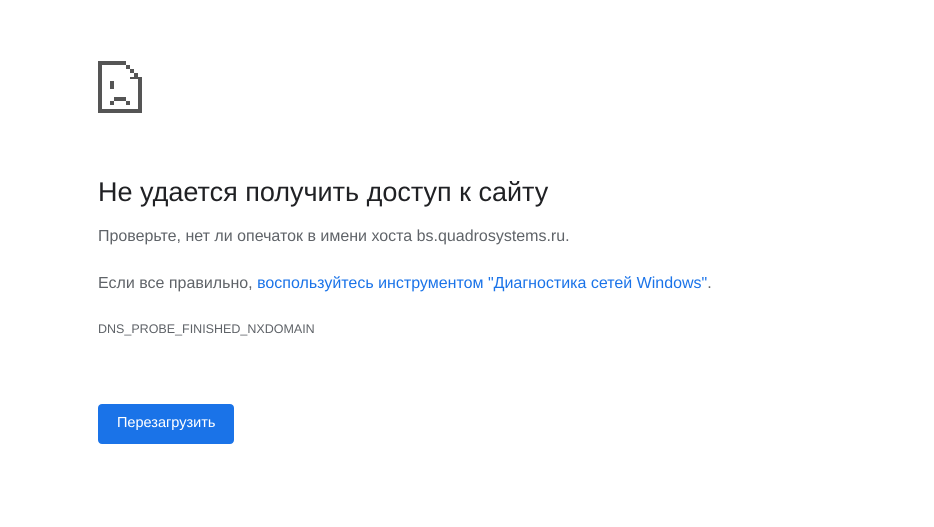  Describe the element at coordinates (334, 237) in the screenshot. I see `hint-text: Проверьте, нет ли опечаток в имени хоста bs.quadrosystems.ru.` at that location.